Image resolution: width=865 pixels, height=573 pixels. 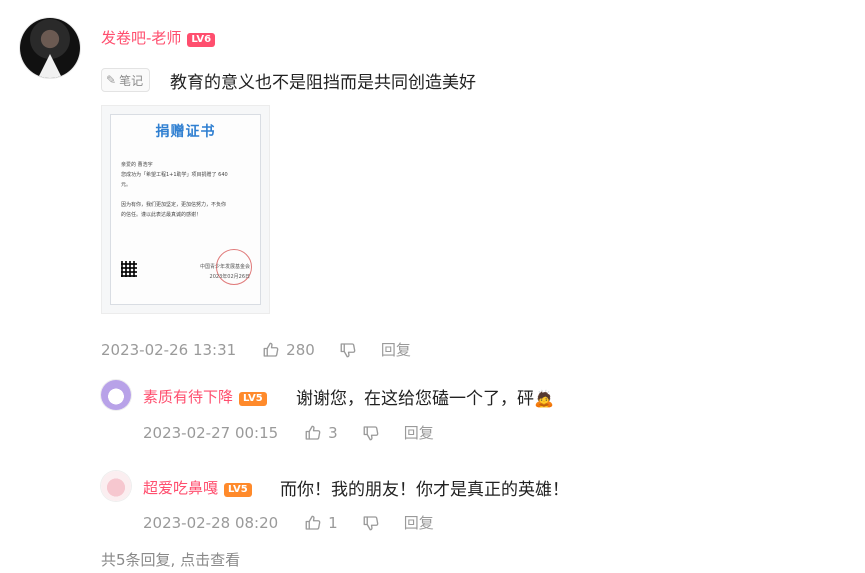 What do you see at coordinates (111, 80) in the screenshot?
I see `note-icon: ✎` at bounding box center [111, 80].